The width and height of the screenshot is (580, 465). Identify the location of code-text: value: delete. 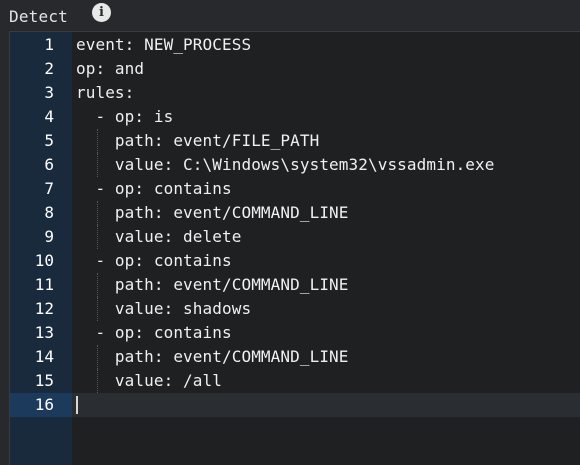
(326, 237).